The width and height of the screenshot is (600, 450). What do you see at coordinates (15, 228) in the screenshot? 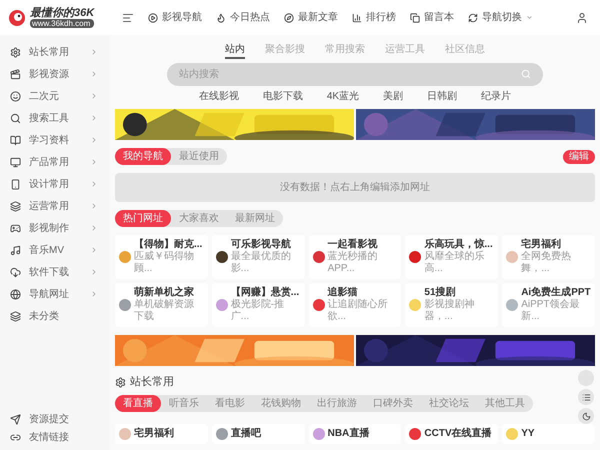
I see `gamepad-icon` at bounding box center [15, 228].